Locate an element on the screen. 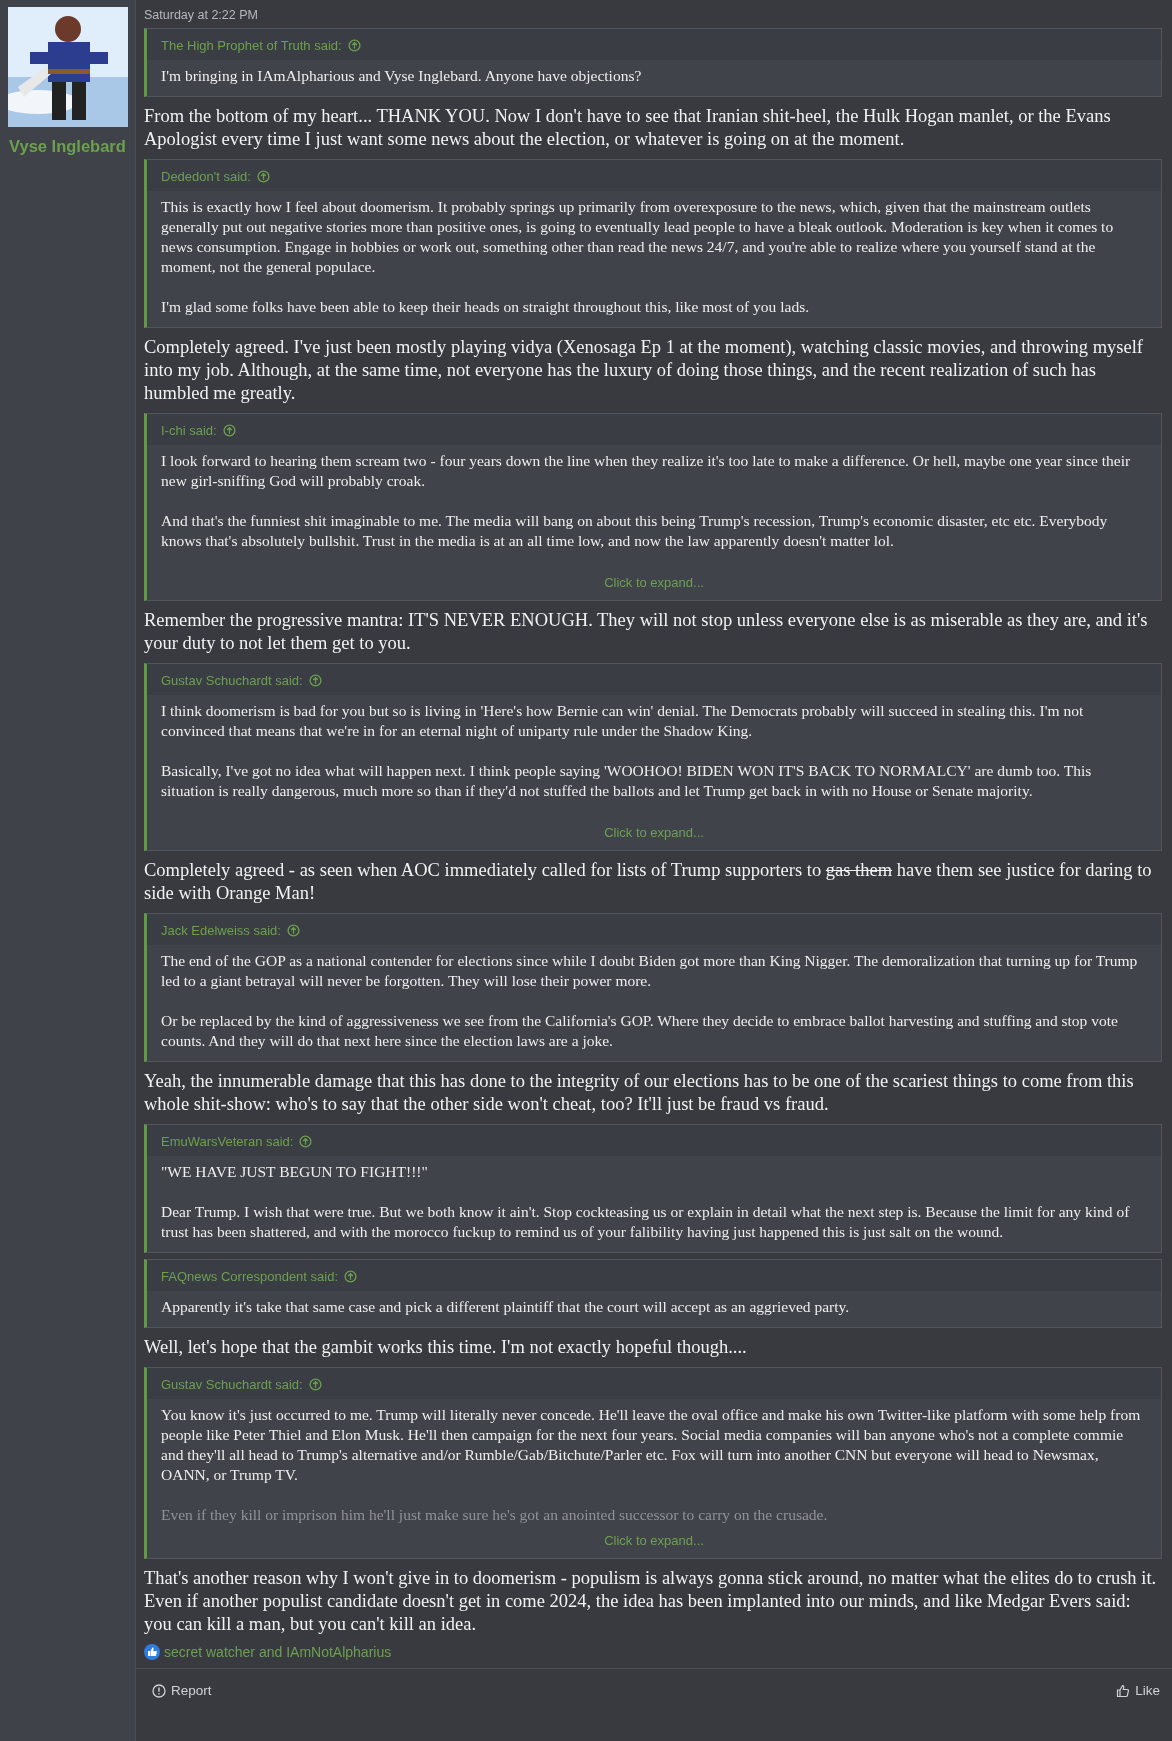 This screenshot has height=1741, width=1172. post-text: Yeah, the innumerable damage that this has done to the integrity of our elections has to be one of the scariest things to come from this whole shit-show: who's to say that the other side won't cheat, too? It'll just be fraud vs fraud. is located at coordinates (639, 1093).